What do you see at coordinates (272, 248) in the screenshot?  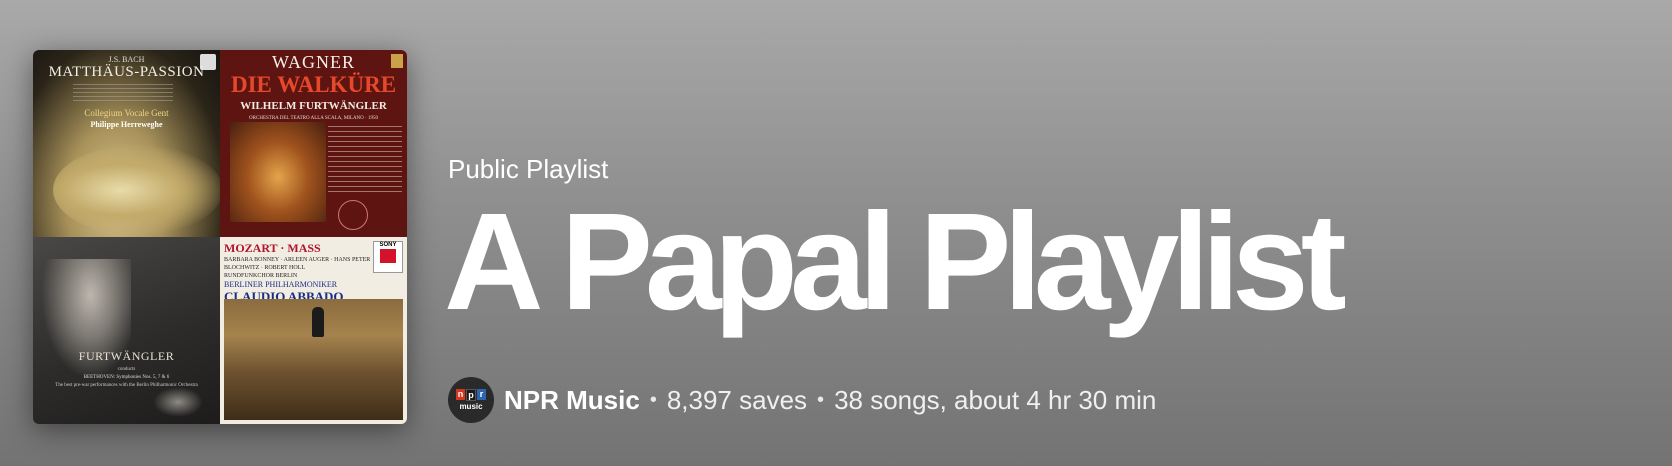 I see `cover-title: MOZART · MASS` at bounding box center [272, 248].